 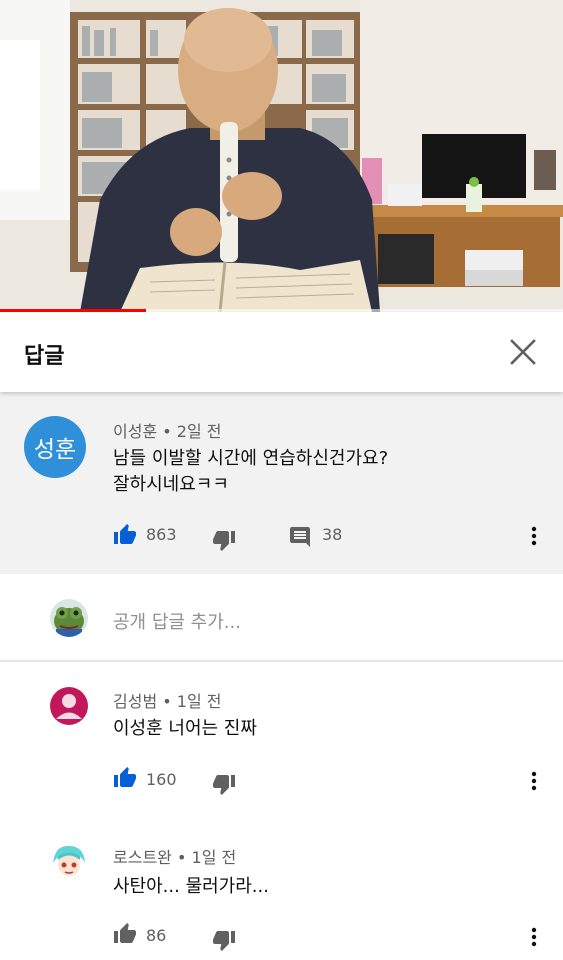 I want to click on like-count: 86, so click(x=156, y=935).